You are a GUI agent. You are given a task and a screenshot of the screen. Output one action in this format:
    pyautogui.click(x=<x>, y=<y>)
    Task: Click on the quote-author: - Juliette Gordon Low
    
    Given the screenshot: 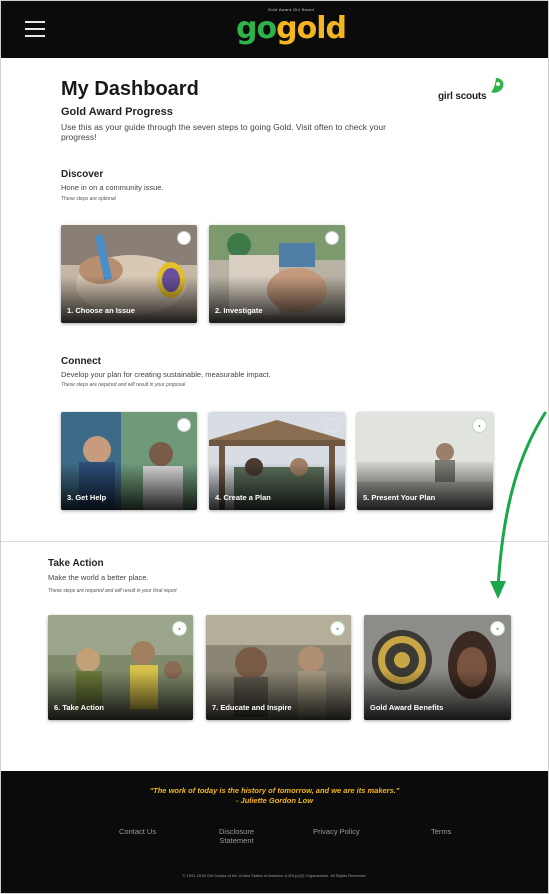 What is the action you would take?
    pyautogui.click(x=274, y=800)
    